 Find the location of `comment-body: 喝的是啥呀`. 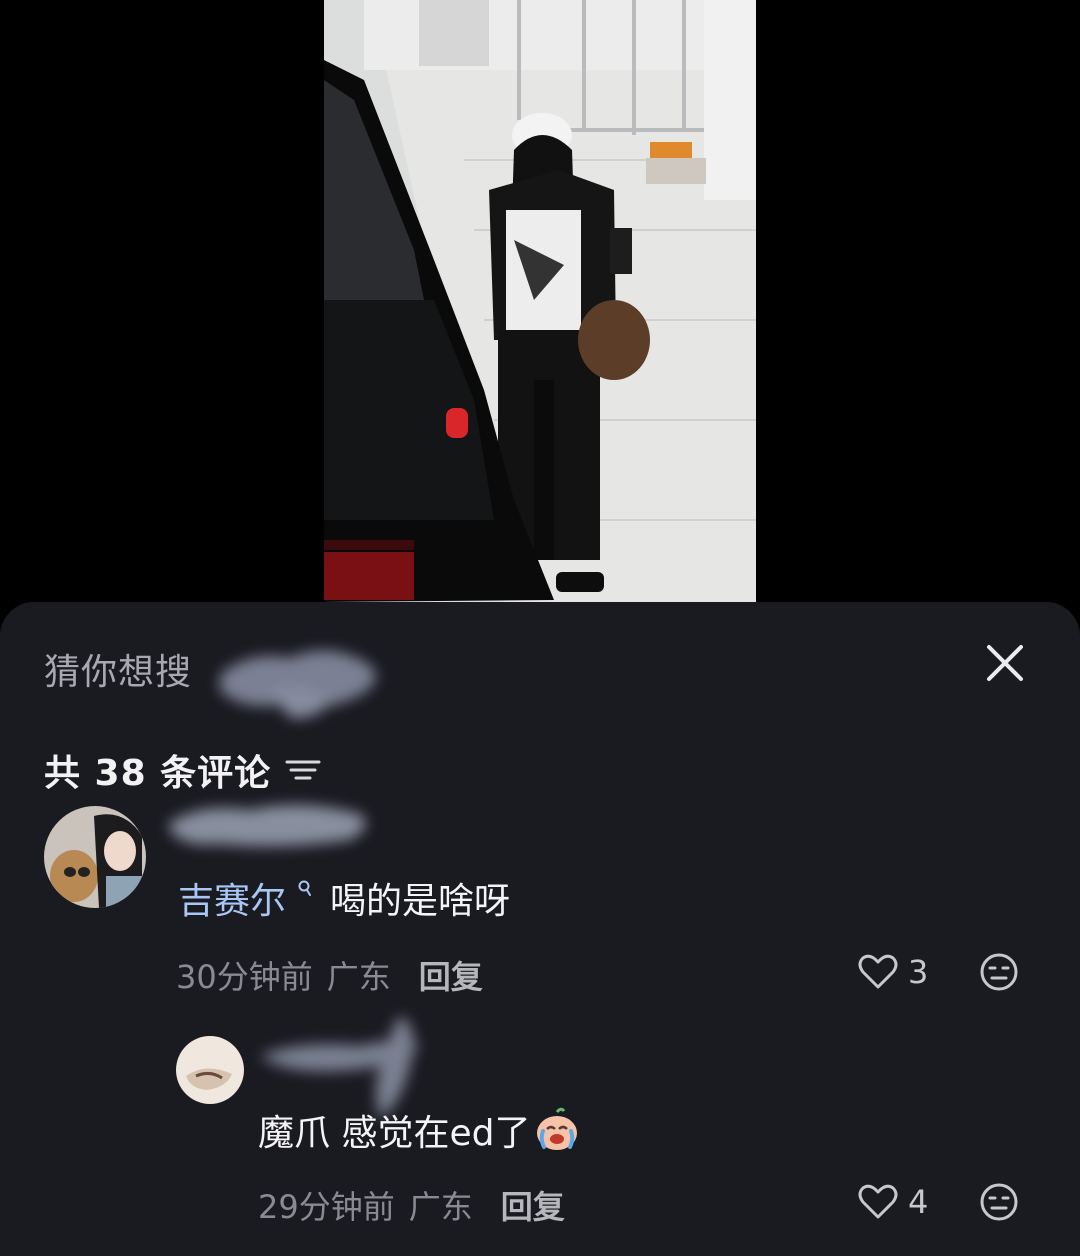

comment-body: 喝的是啥呀 is located at coordinates (420, 901).